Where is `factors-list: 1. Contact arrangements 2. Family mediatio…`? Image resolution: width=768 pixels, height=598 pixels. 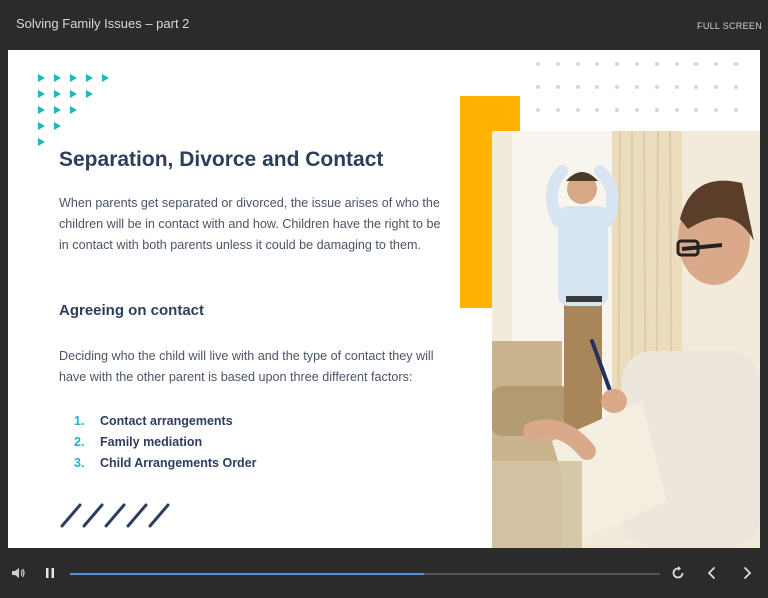
factors-list: 1. Contact arrangements 2. Family mediatio… is located at coordinates (165, 441).